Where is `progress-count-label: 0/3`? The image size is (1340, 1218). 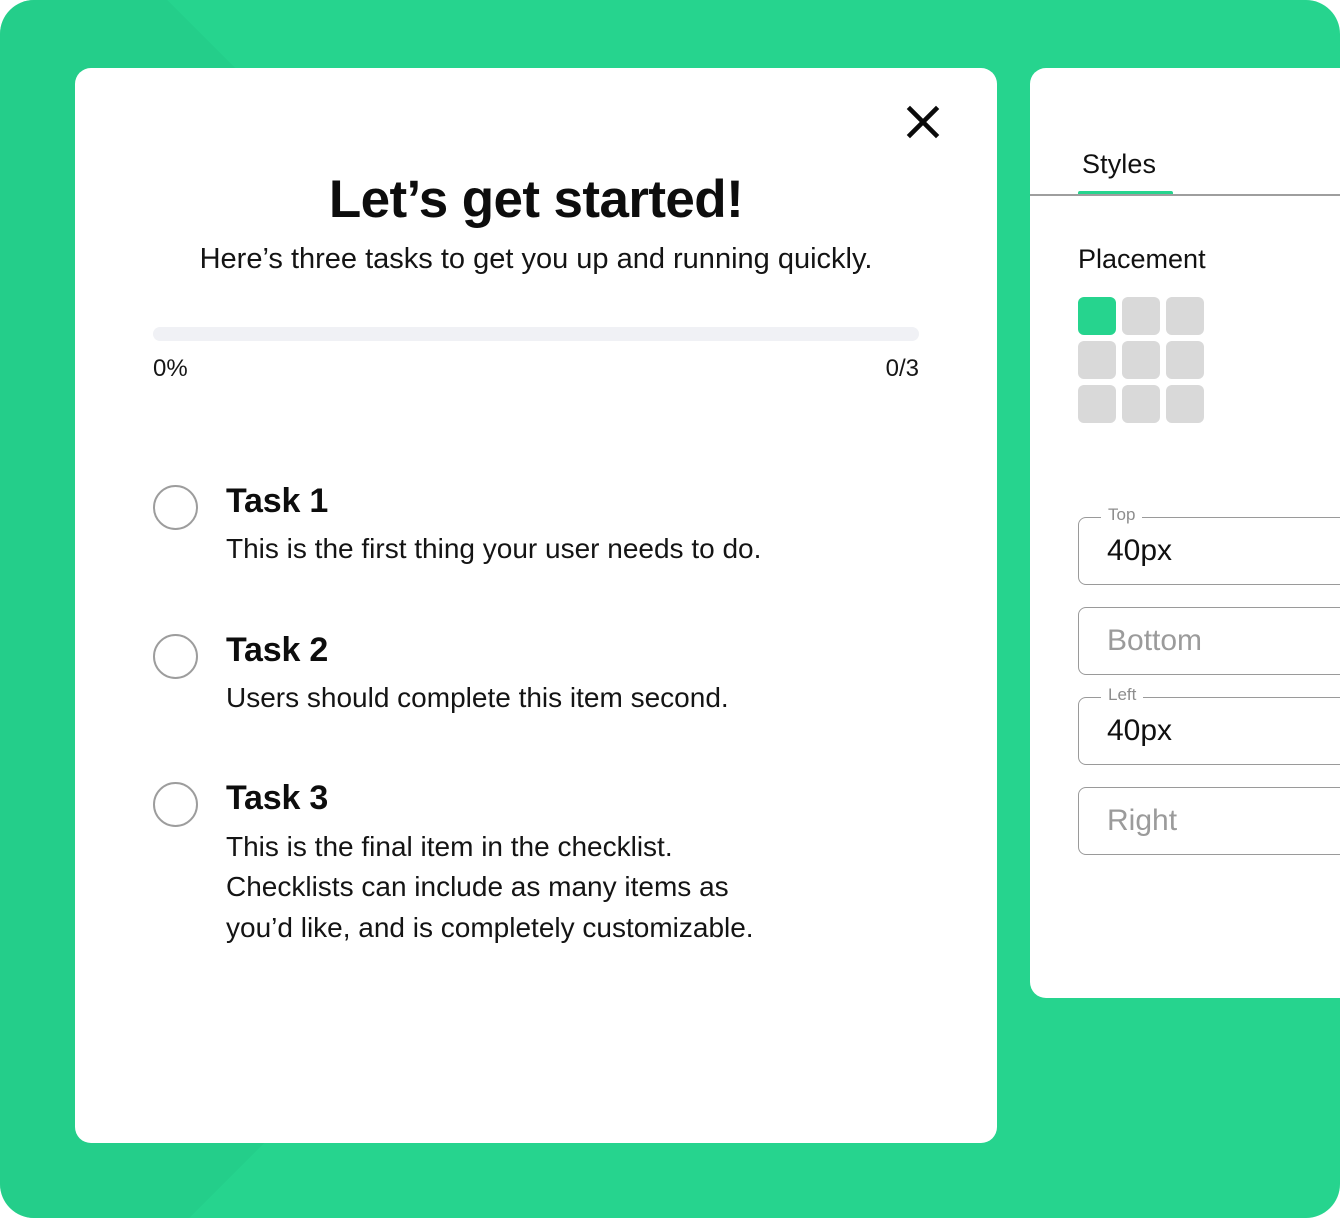
progress-count-label: 0/3 is located at coordinates (902, 369).